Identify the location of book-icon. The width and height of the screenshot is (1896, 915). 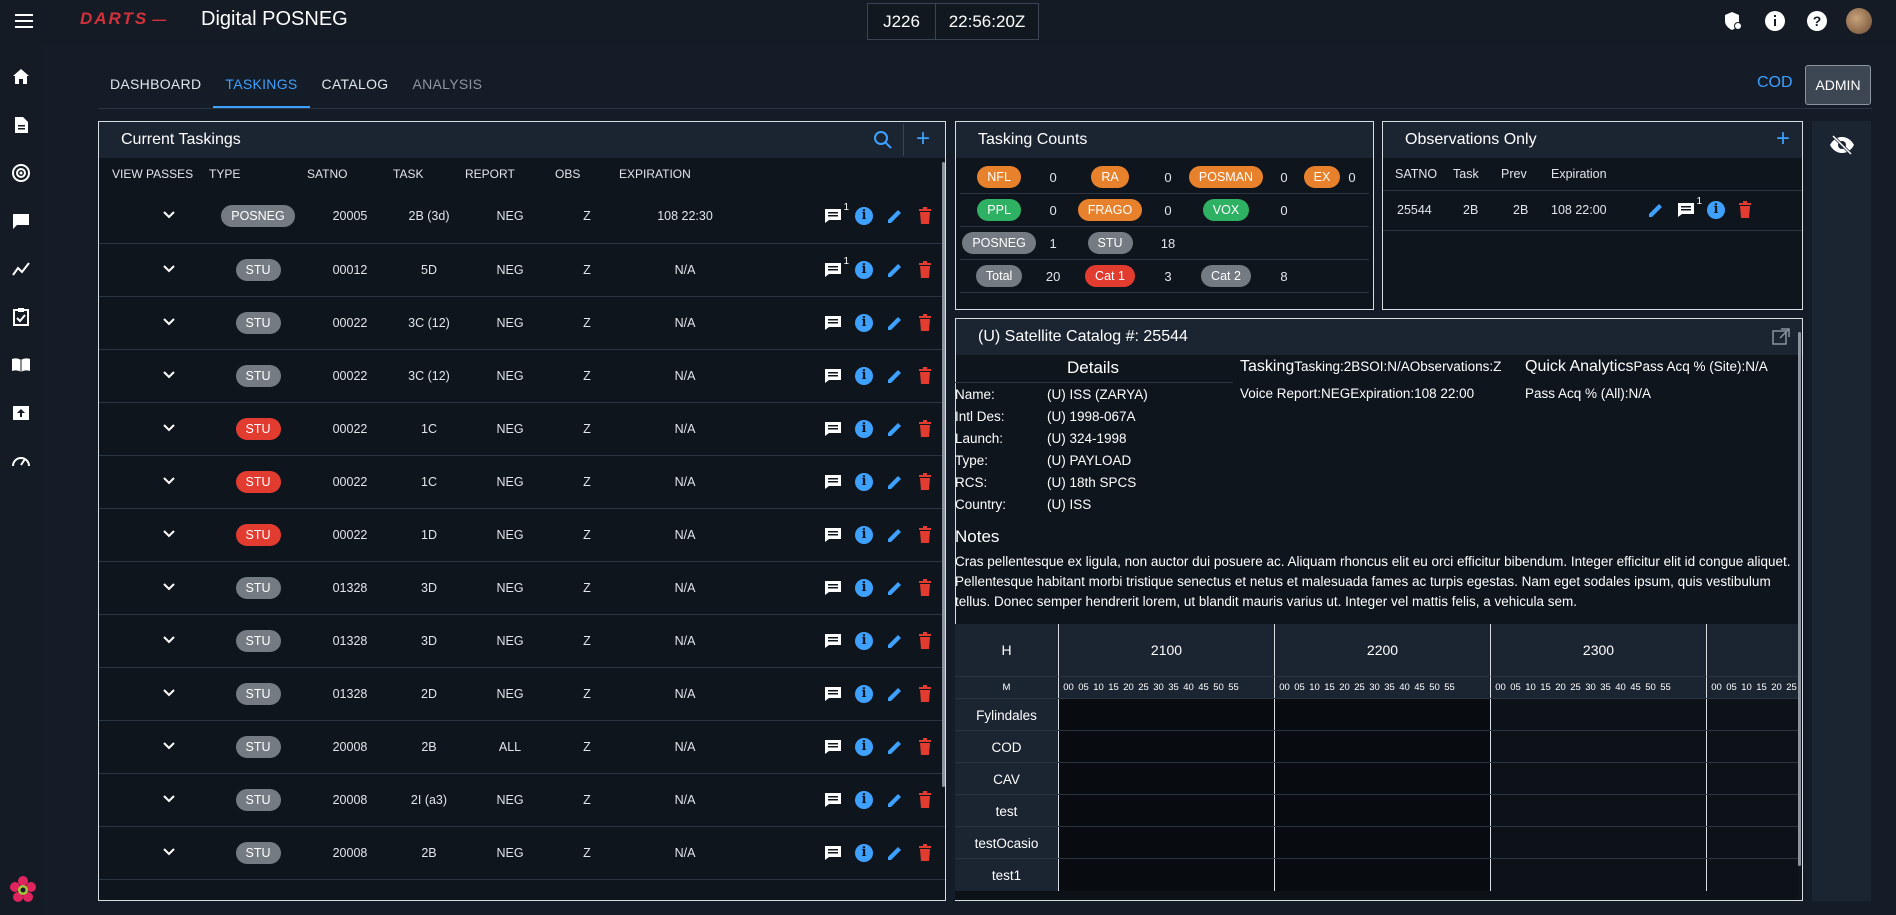
(21, 365).